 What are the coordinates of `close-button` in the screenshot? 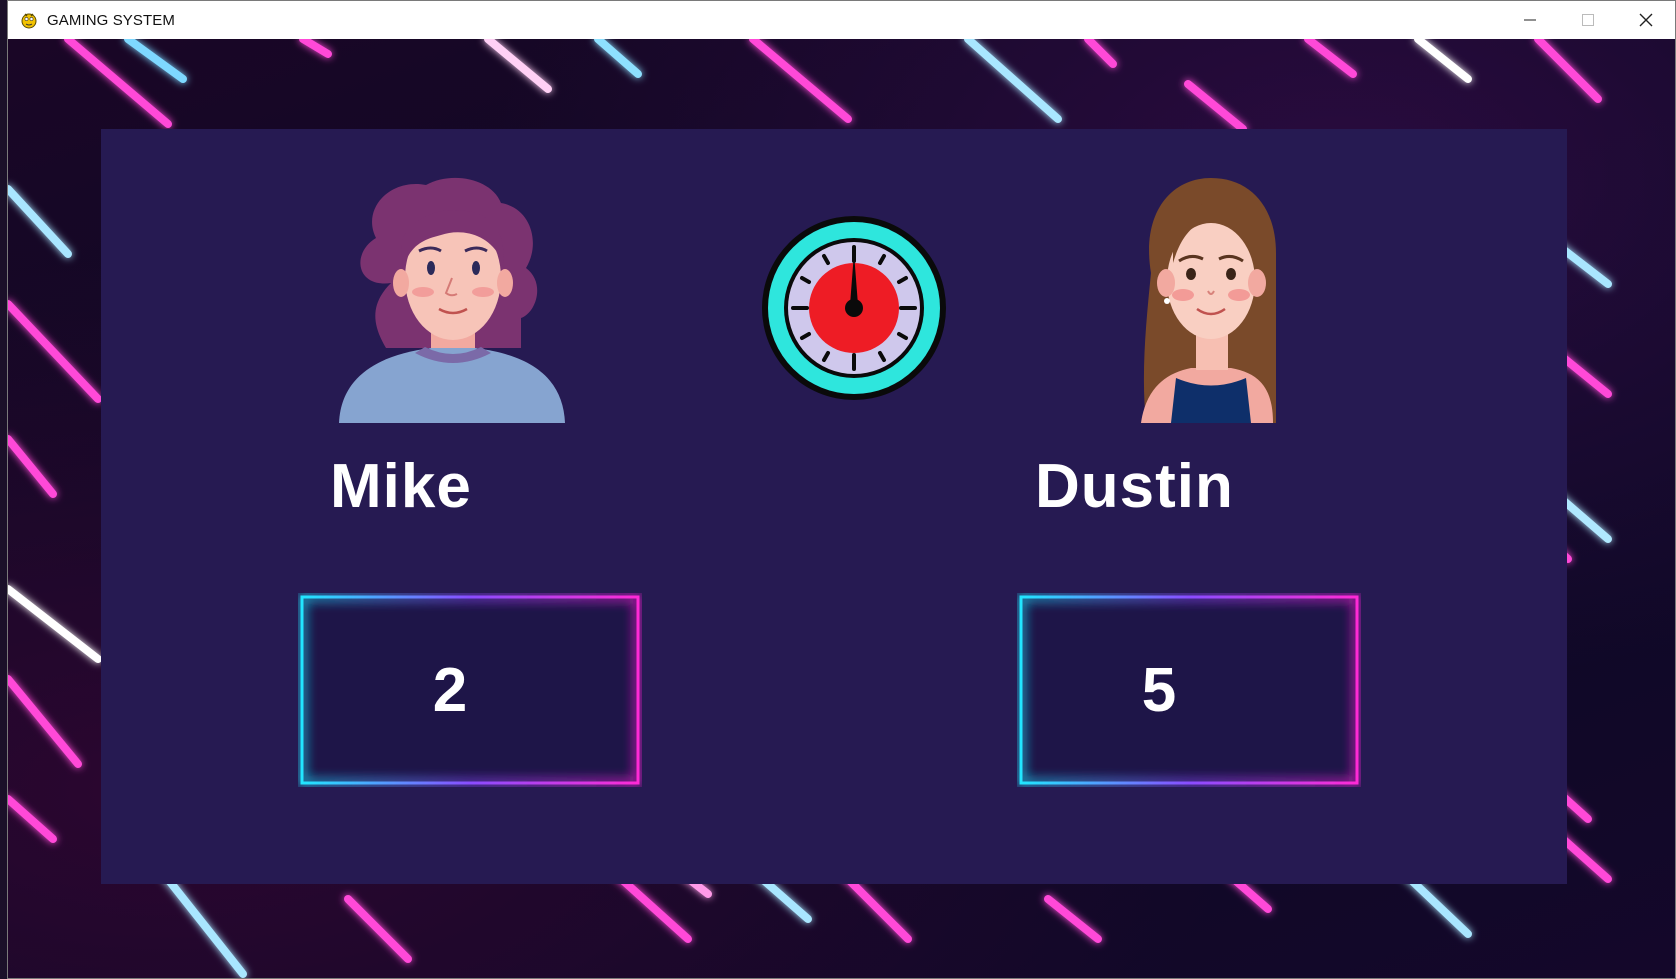 It's located at (1646, 20).